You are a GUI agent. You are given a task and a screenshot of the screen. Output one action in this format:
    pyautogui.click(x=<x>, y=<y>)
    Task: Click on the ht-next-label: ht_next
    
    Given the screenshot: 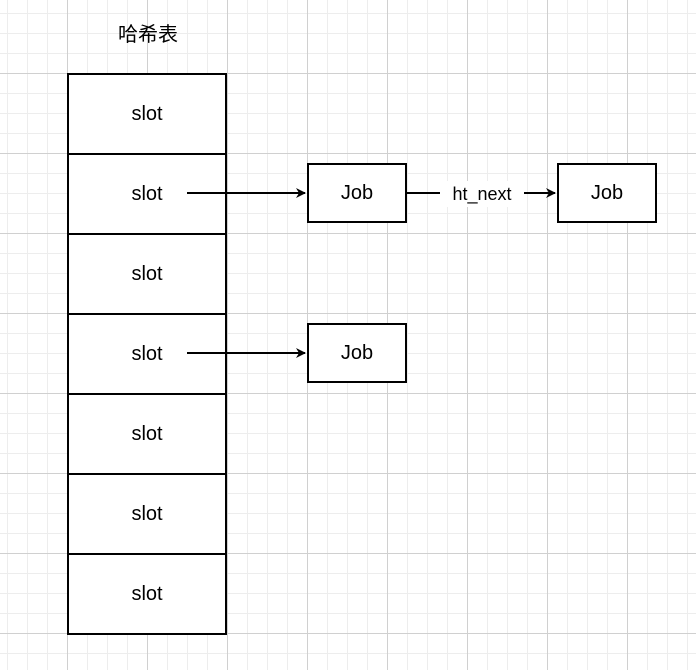 What is the action you would take?
    pyautogui.click(x=482, y=194)
    